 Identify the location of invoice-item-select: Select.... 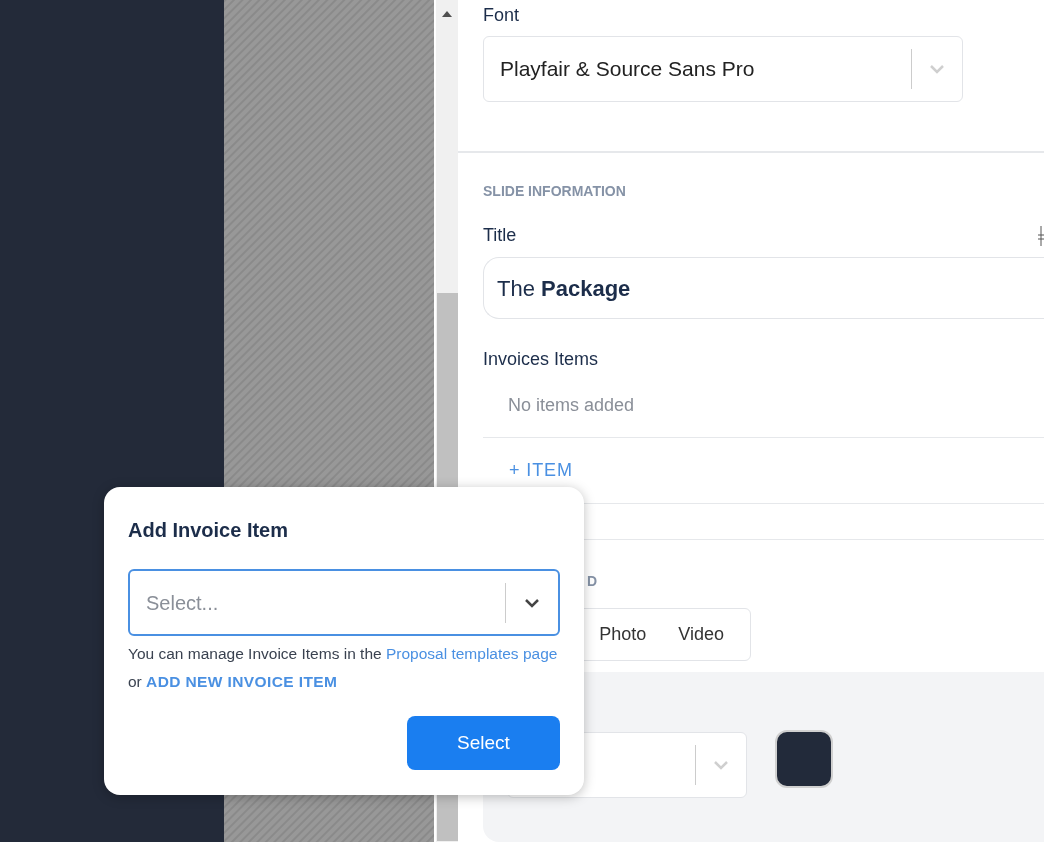
(344, 602).